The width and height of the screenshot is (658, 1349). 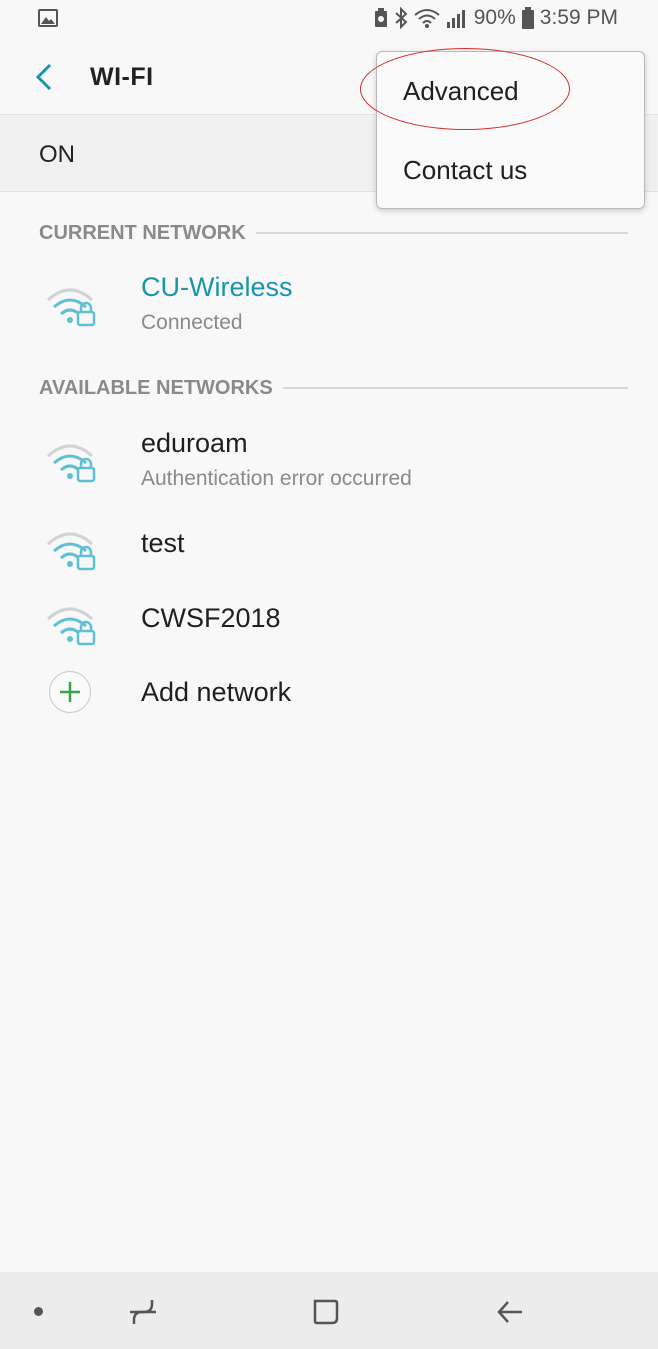 I want to click on network-status: Authentication error occurred, so click(x=276, y=478).